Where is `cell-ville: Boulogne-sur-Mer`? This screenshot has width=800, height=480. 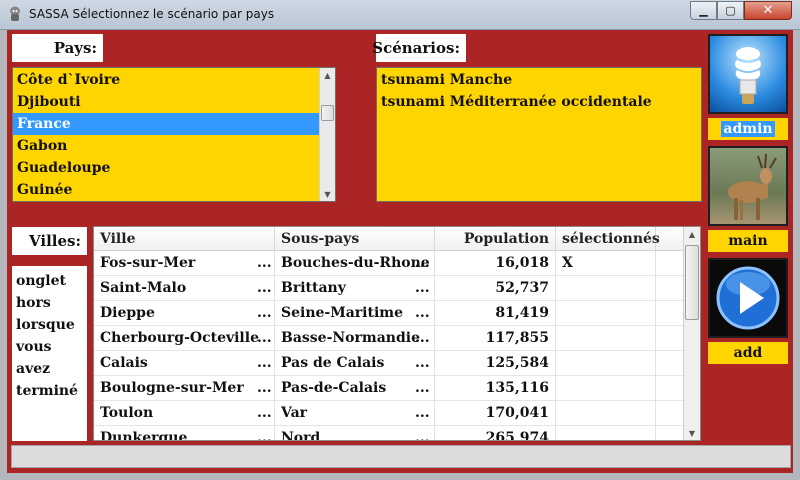
cell-ville: Boulogne-sur-Mer is located at coordinates (184, 388).